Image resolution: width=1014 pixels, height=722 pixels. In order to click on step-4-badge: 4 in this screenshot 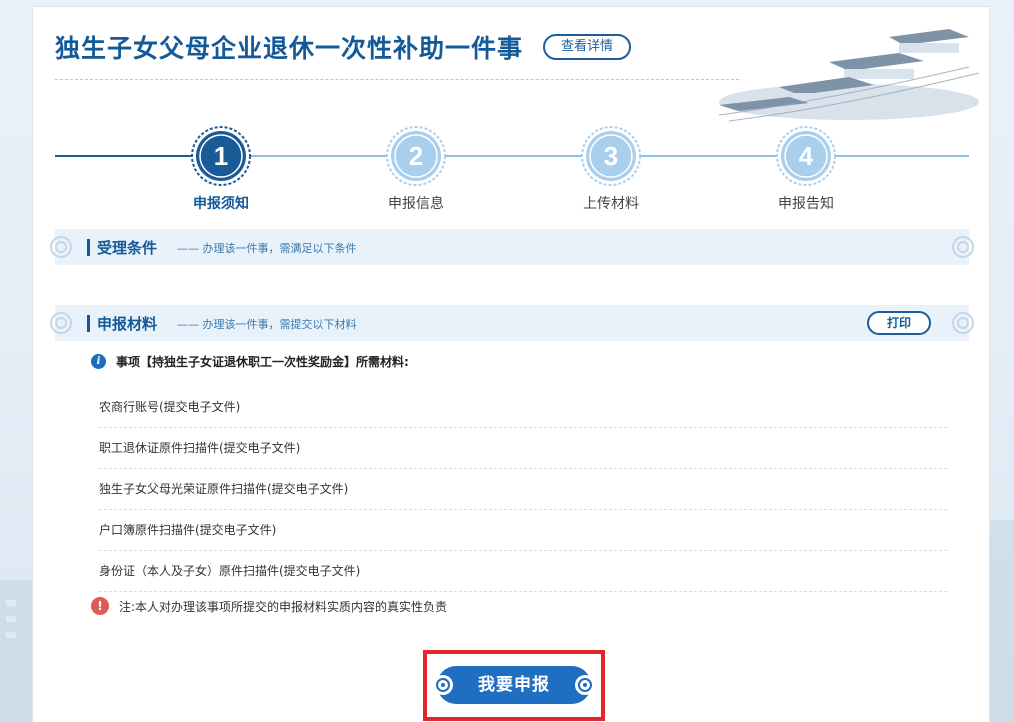, I will do `click(806, 156)`.